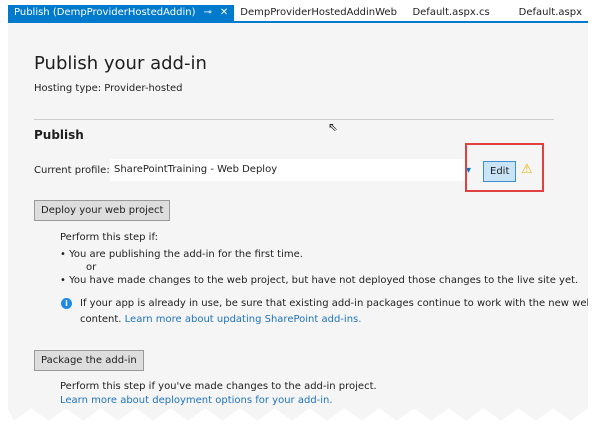  What do you see at coordinates (527, 169) in the screenshot?
I see `warning-icon: ⚠` at bounding box center [527, 169].